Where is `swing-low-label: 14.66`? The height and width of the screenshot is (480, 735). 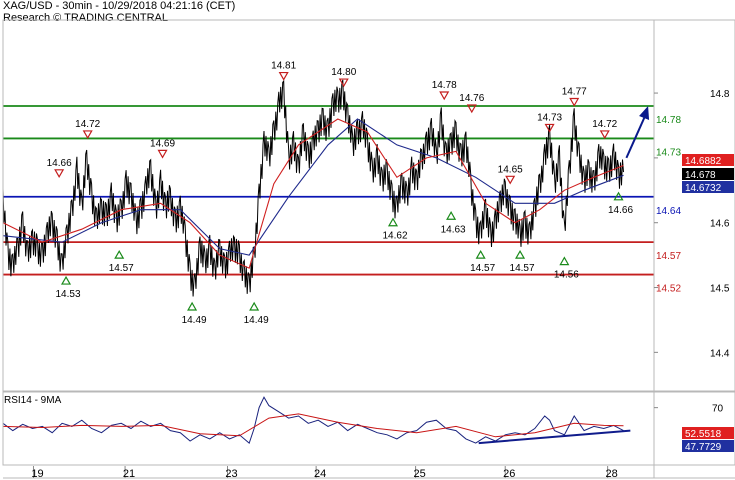
swing-low-label: 14.66 is located at coordinates (620, 210).